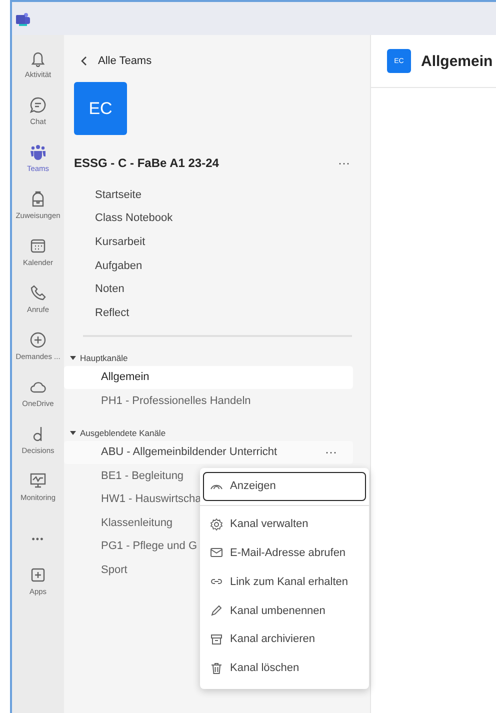 The image size is (496, 713). I want to click on archive-icon, so click(216, 639).